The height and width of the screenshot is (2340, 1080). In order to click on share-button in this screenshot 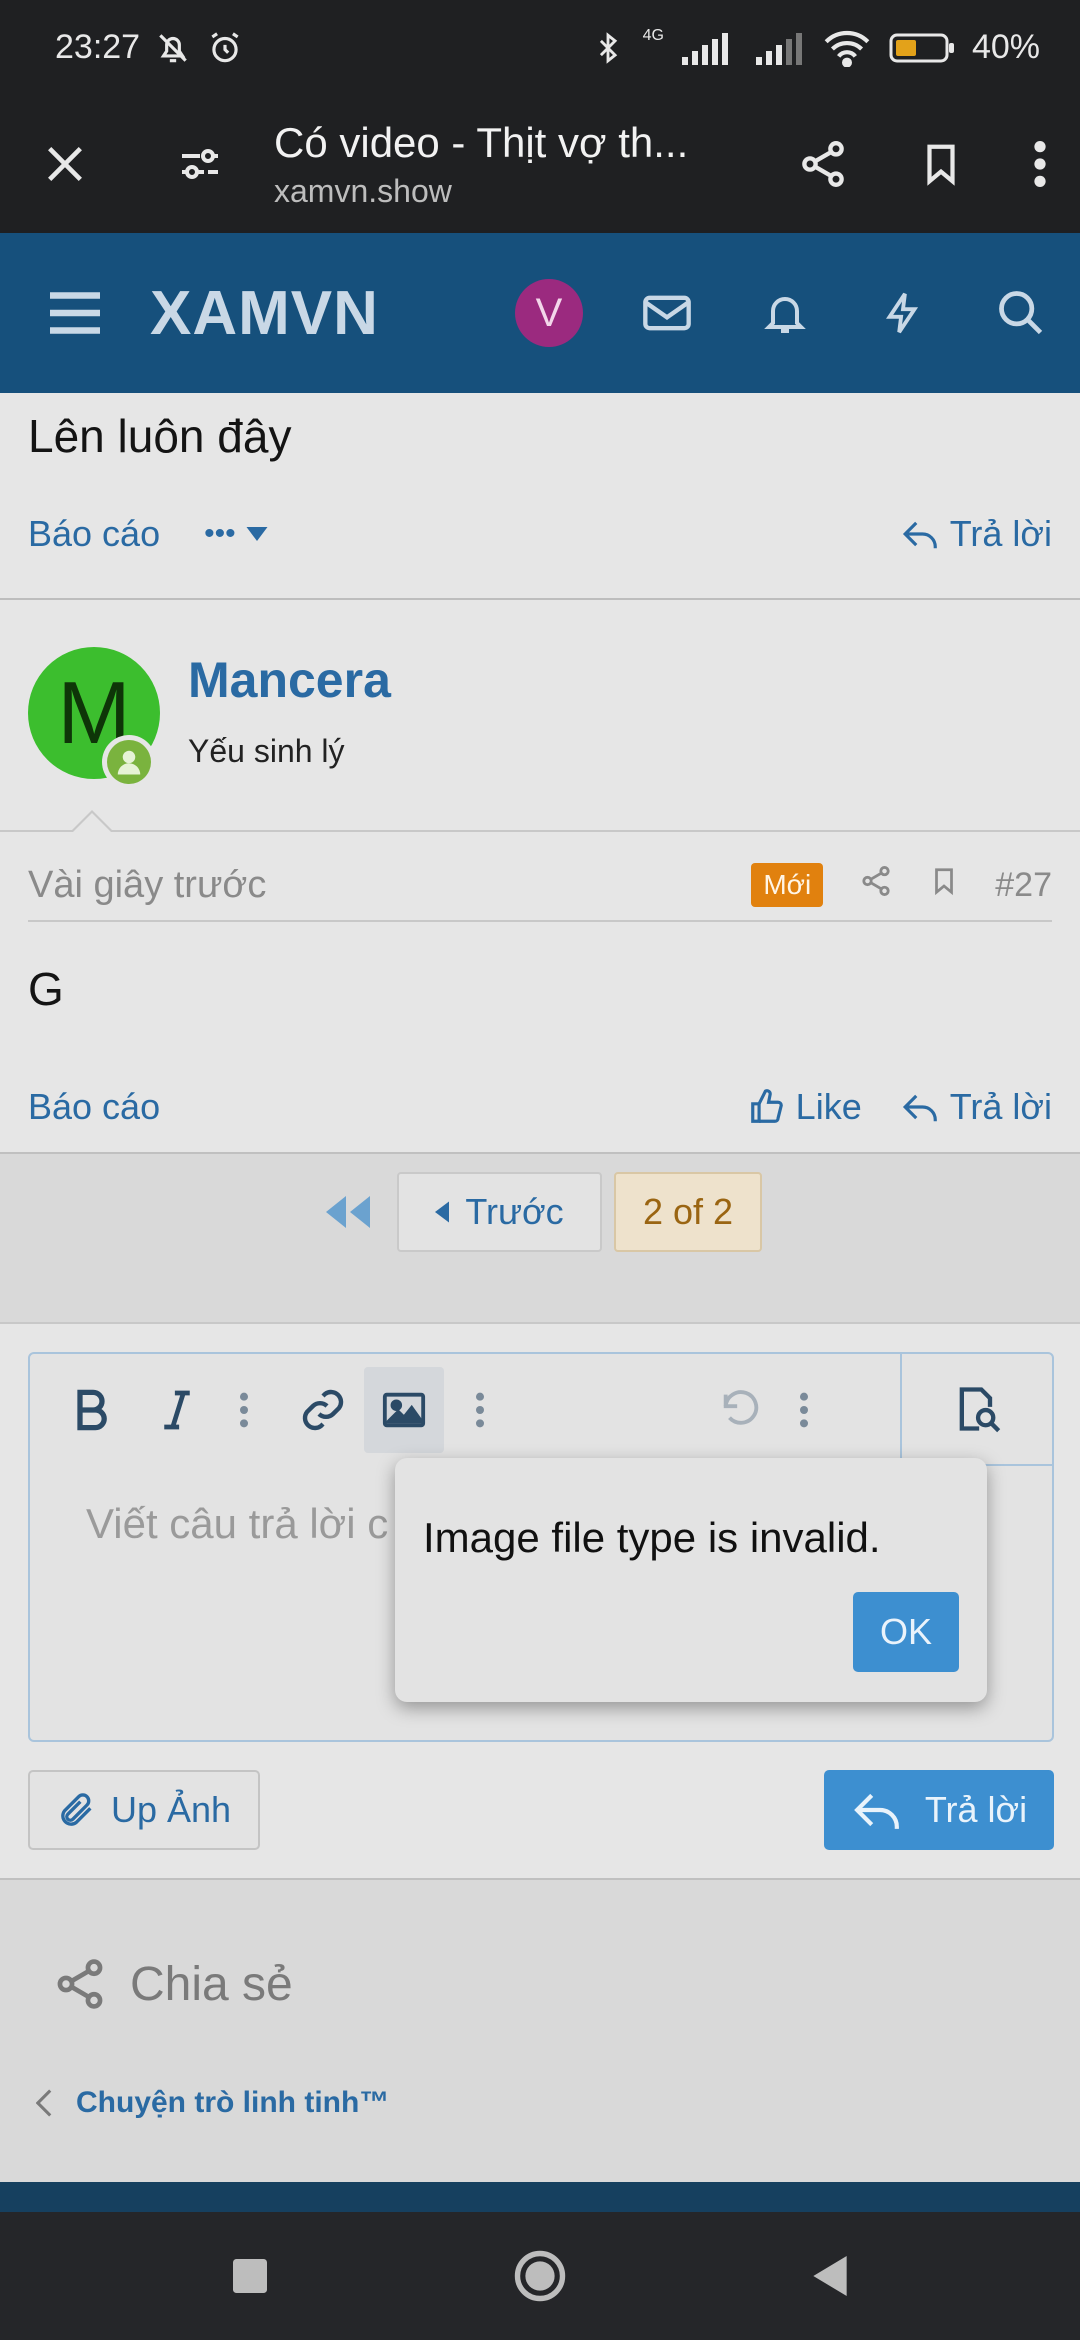, I will do `click(823, 164)`.